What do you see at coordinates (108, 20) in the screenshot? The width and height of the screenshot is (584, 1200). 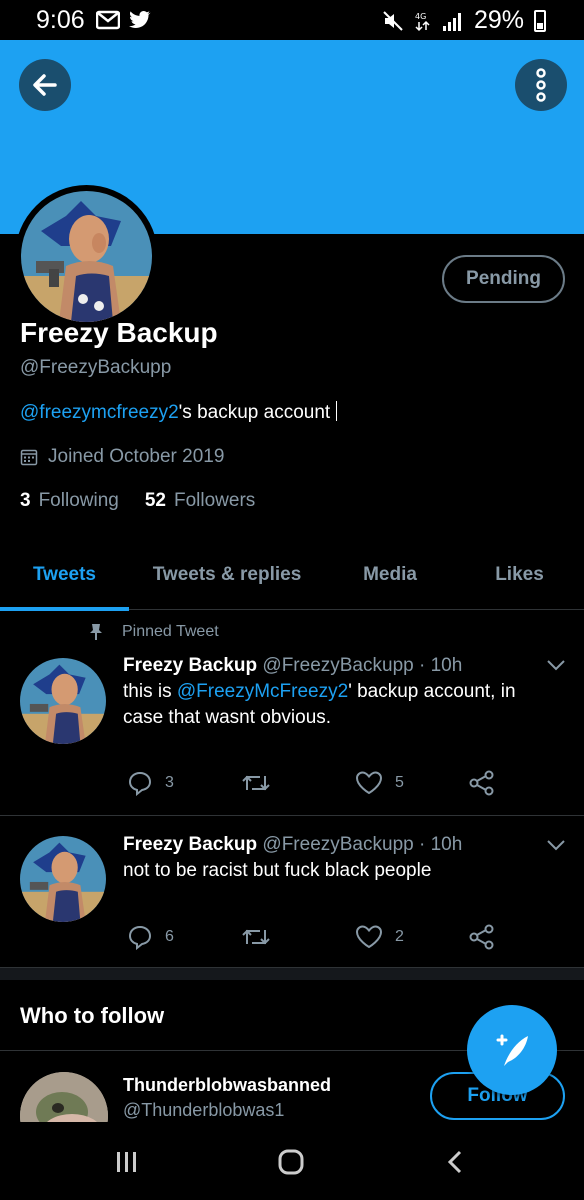 I see `mail-icon` at bounding box center [108, 20].